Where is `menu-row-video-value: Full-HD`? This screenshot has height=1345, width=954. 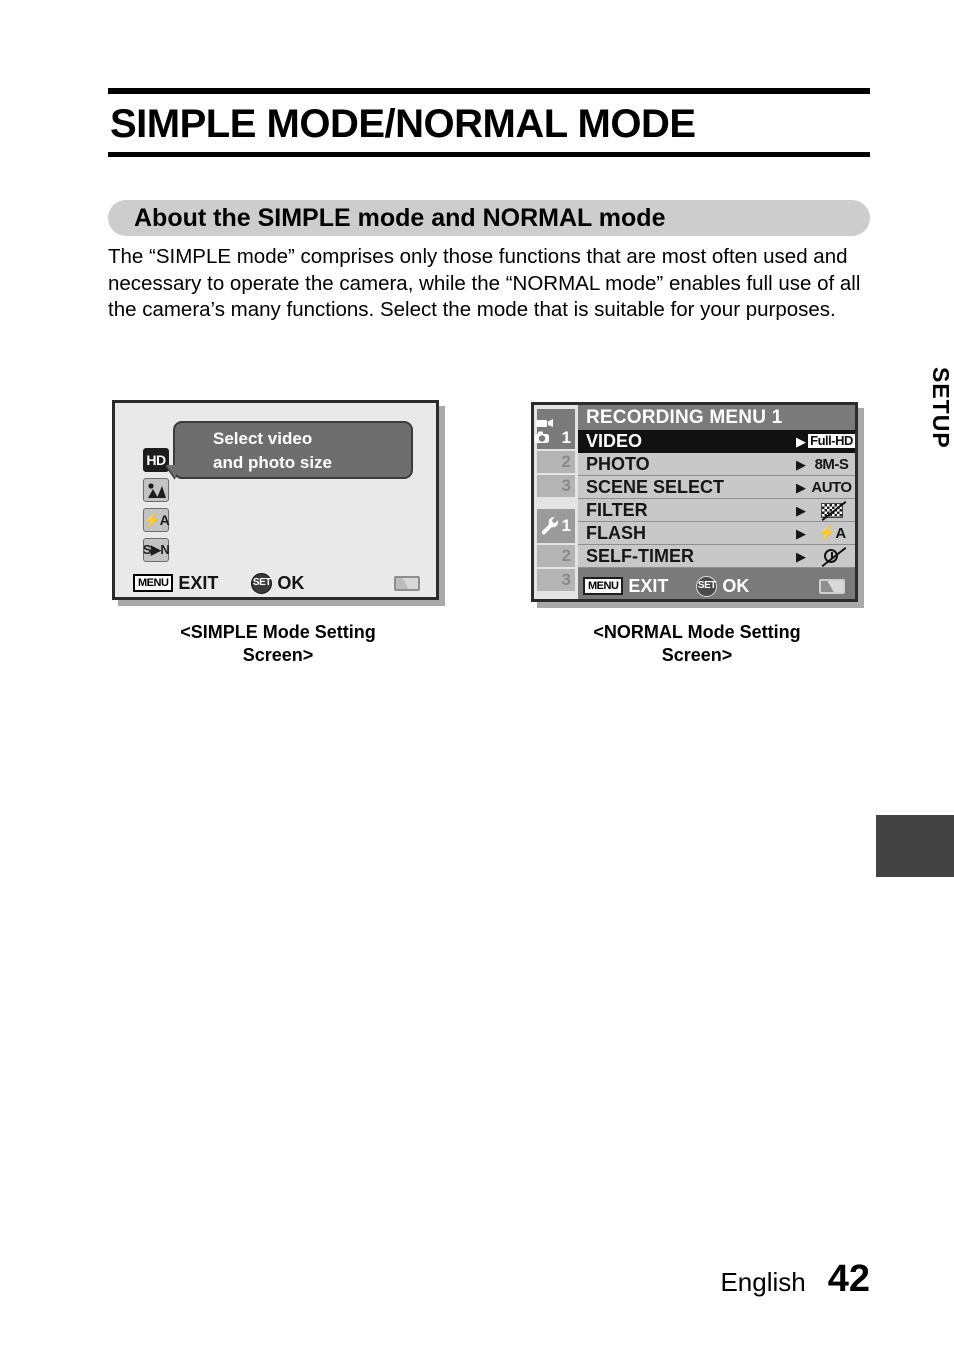 menu-row-video-value: Full-HD is located at coordinates (831, 440).